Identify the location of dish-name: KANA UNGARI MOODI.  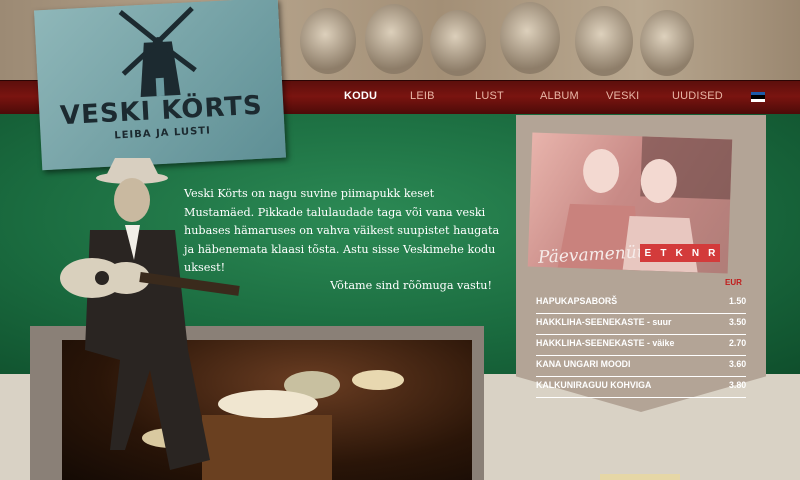
(583, 364).